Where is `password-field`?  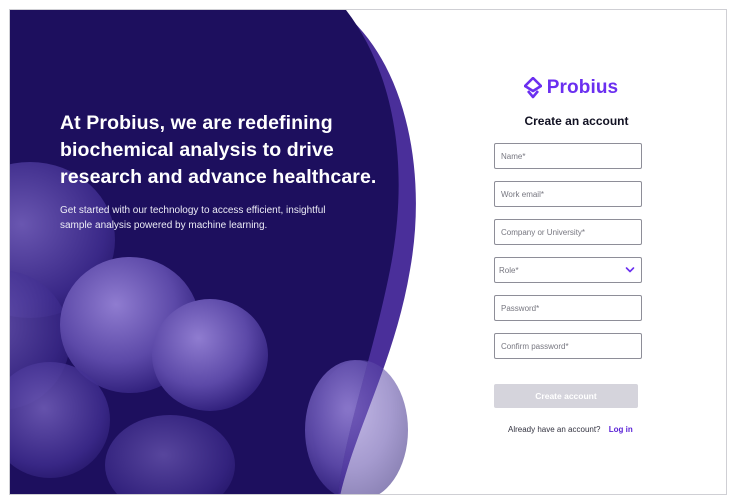 password-field is located at coordinates (568, 308).